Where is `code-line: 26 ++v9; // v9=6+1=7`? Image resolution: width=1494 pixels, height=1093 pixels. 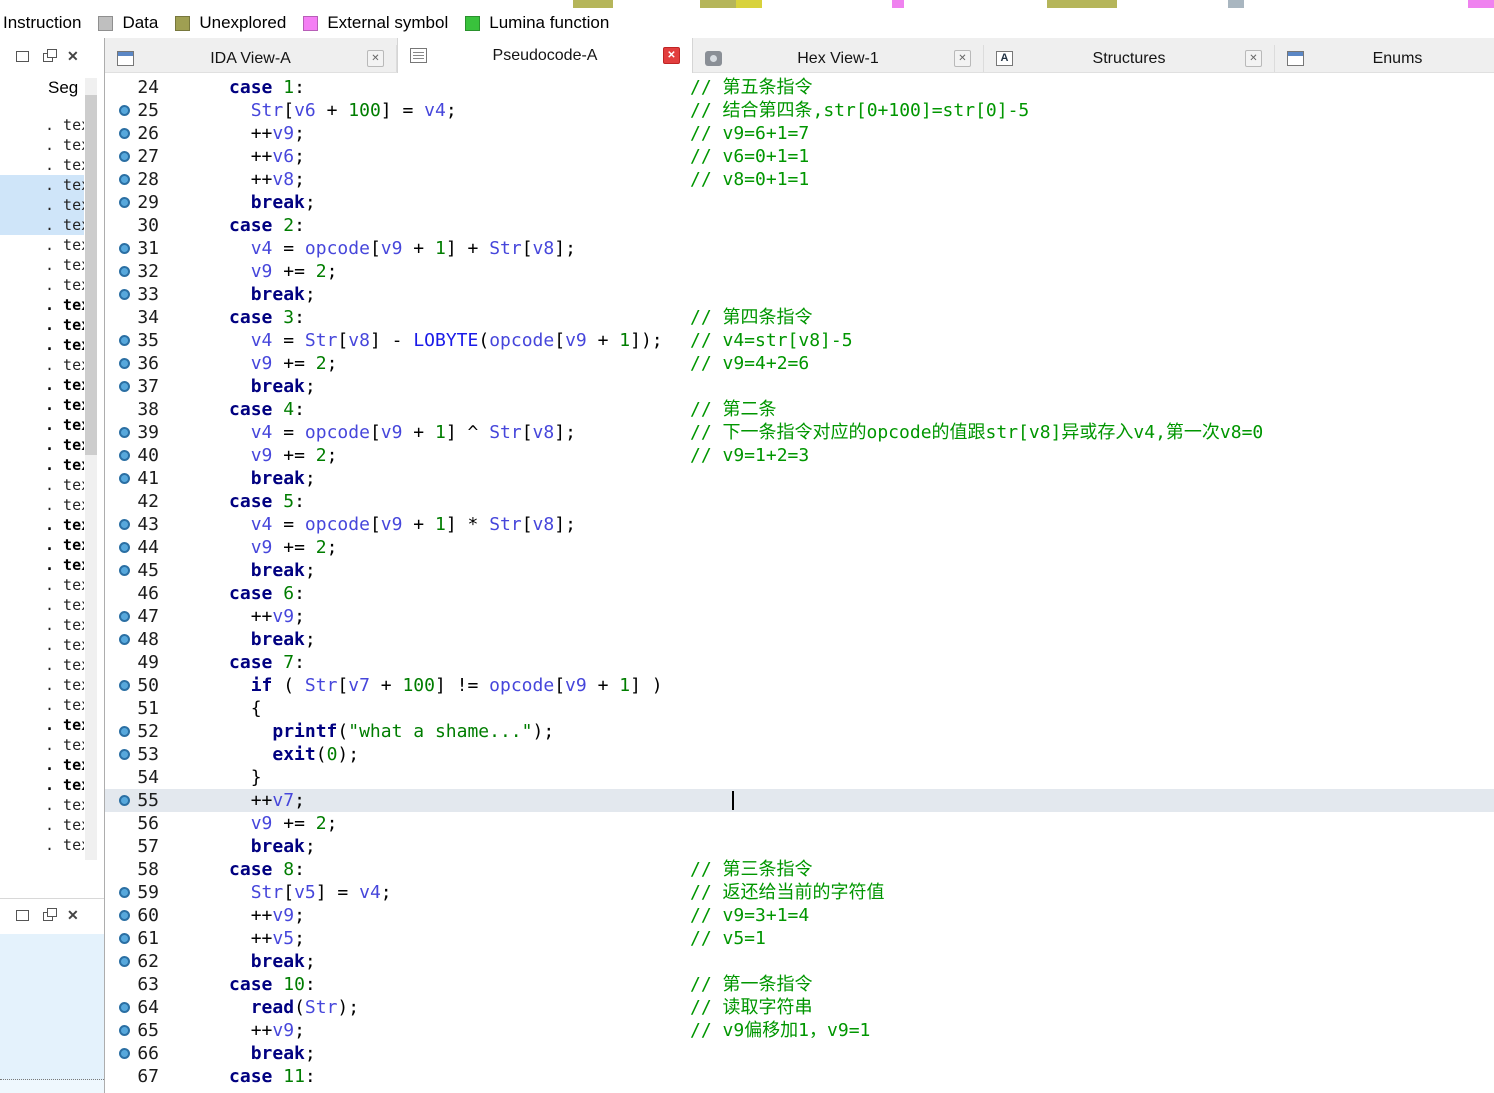
code-line: 26 ++v9; // v9=6+1=7 is located at coordinates (799, 133).